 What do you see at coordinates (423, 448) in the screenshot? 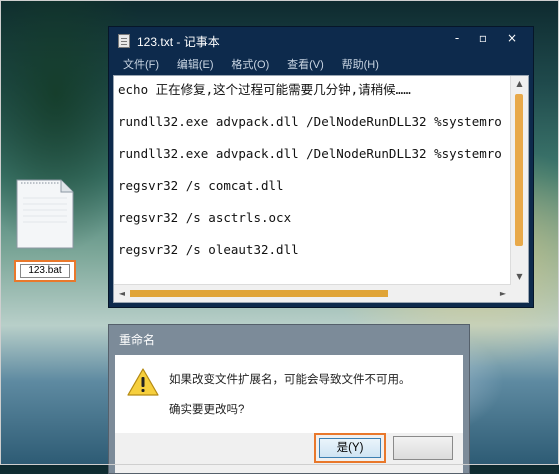
I see `no-button` at bounding box center [423, 448].